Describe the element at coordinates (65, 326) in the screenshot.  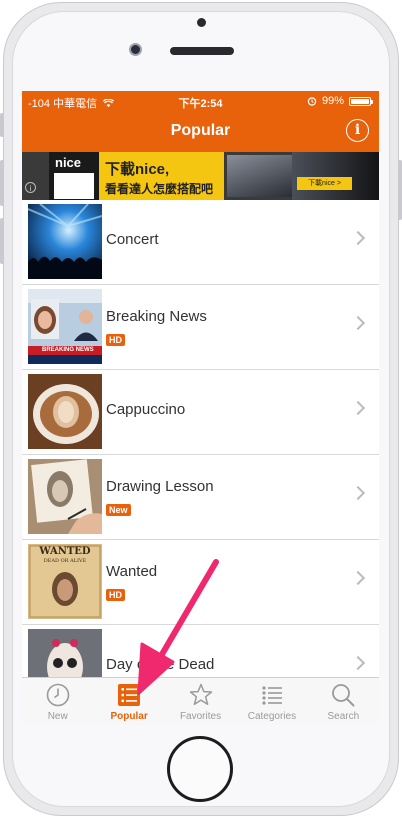
I see `thumbnail-breaking-news: BREAKING NEWS` at that location.